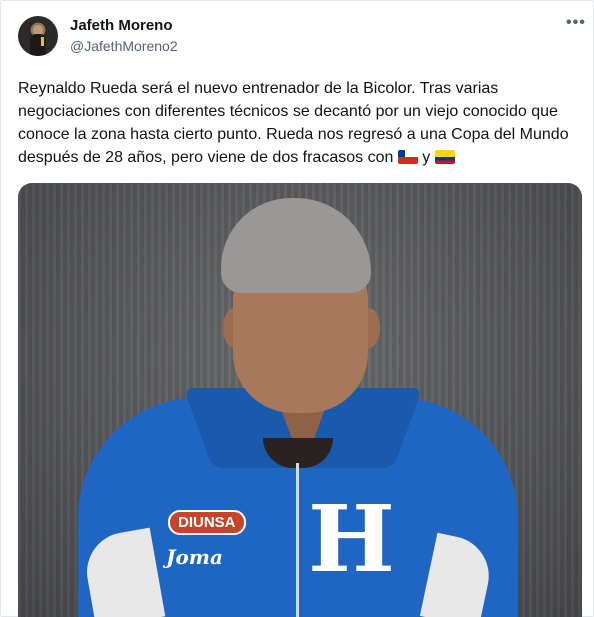 This screenshot has height=617, width=594. I want to click on author-name: Jafeth Moreno, so click(121, 25).